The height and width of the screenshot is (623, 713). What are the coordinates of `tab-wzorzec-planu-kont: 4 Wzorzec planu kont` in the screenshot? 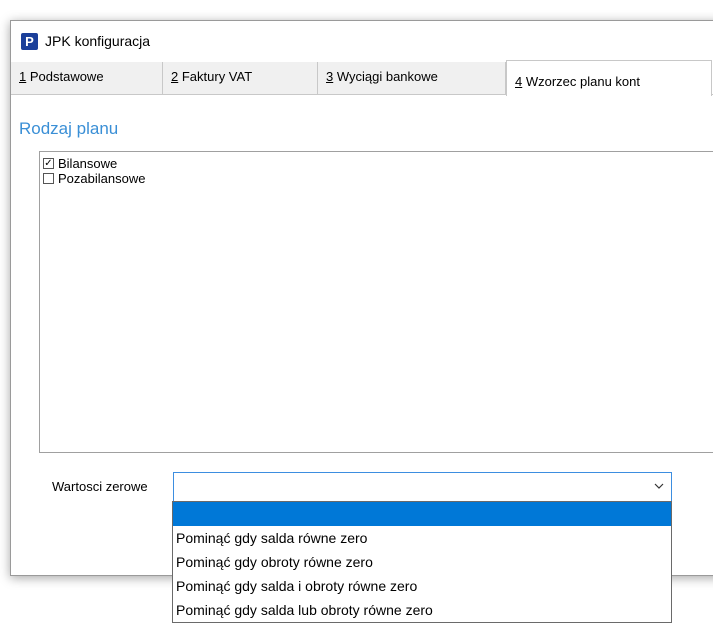 It's located at (609, 78).